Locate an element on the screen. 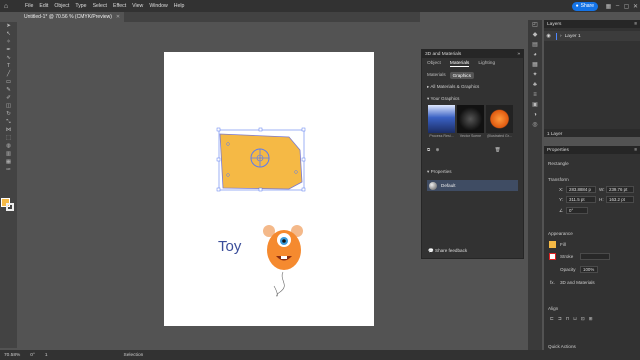 Image resolution: width=640 pixels, height=360 pixels. swatches-icon: ▦ is located at coordinates (535, 65).